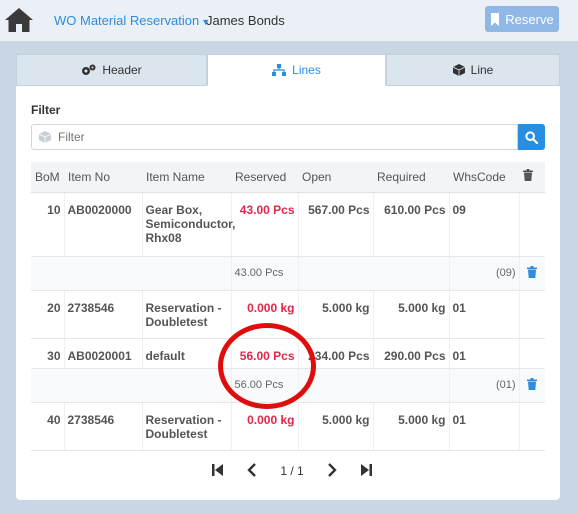  I want to click on column-header-bom: BoM, so click(47, 177).